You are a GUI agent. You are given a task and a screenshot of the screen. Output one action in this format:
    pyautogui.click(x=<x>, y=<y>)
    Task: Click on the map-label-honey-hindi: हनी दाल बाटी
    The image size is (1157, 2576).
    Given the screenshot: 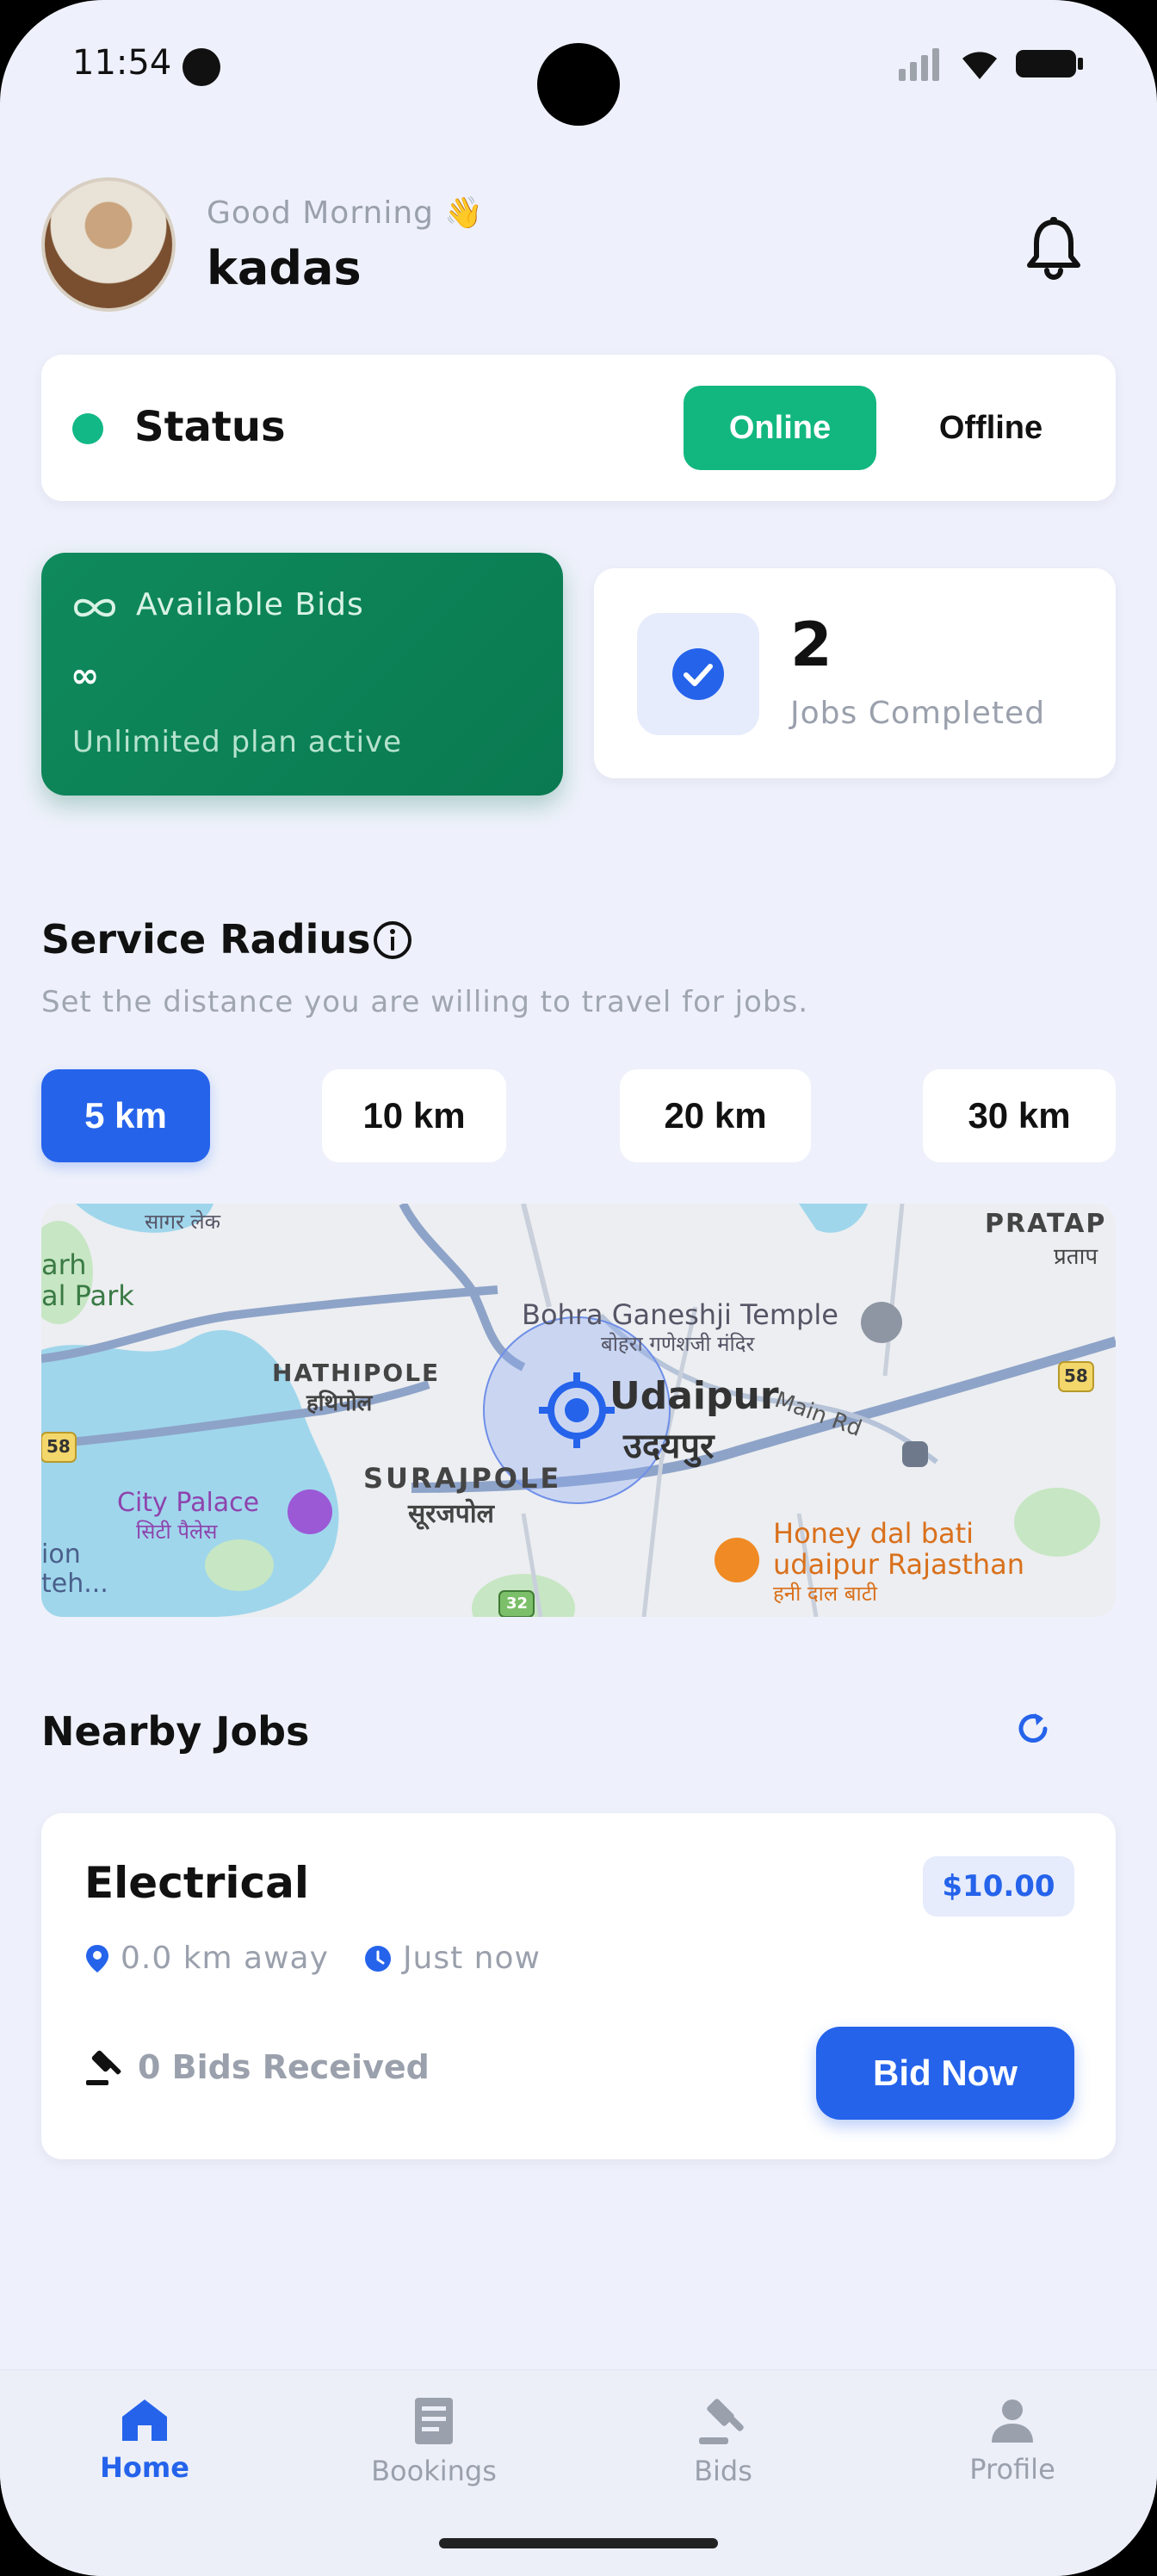 What is the action you would take?
    pyautogui.click(x=825, y=1594)
    